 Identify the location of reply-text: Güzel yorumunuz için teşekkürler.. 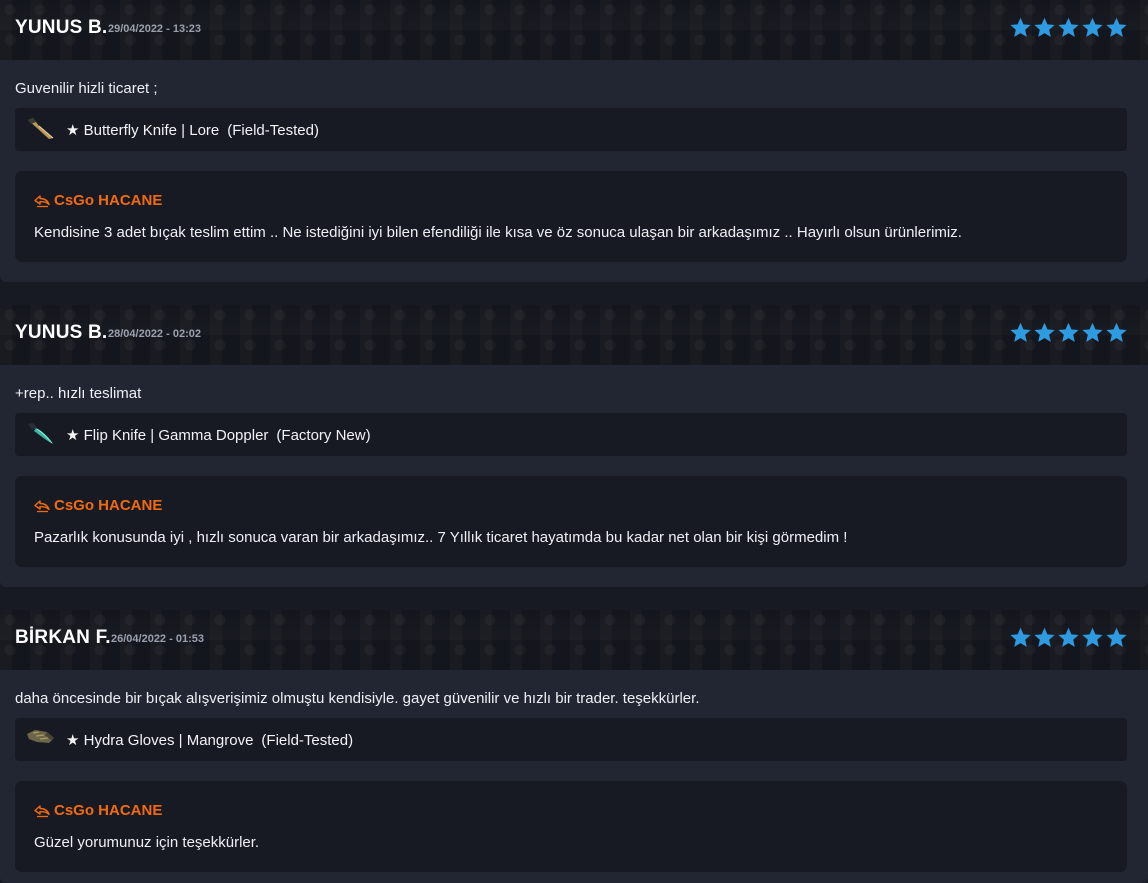
(147, 842).